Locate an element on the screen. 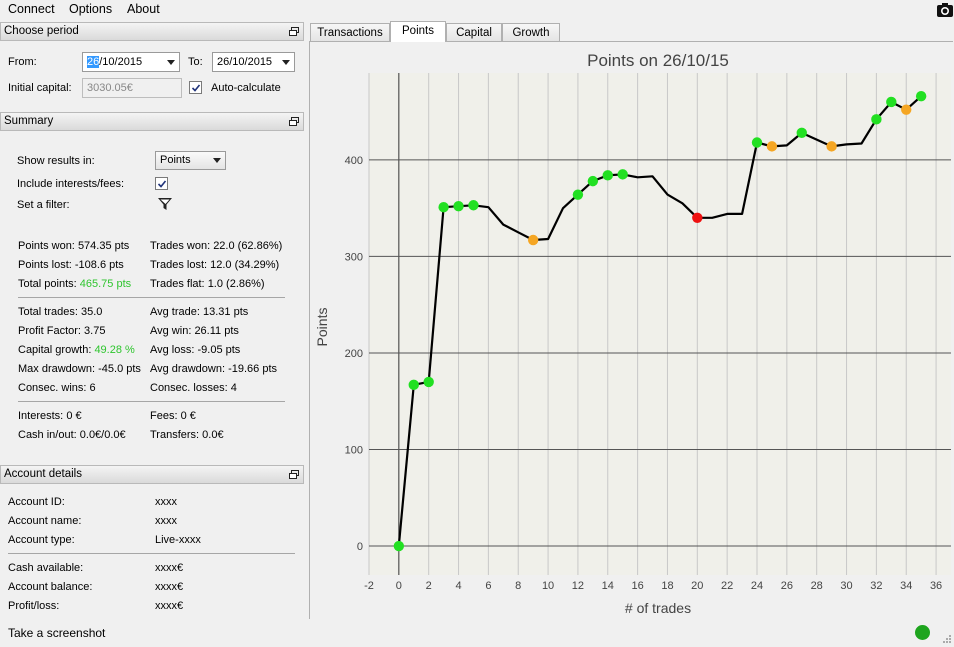 The image size is (954, 647). initial-capital-label: Initial capital: is located at coordinates (40, 88).